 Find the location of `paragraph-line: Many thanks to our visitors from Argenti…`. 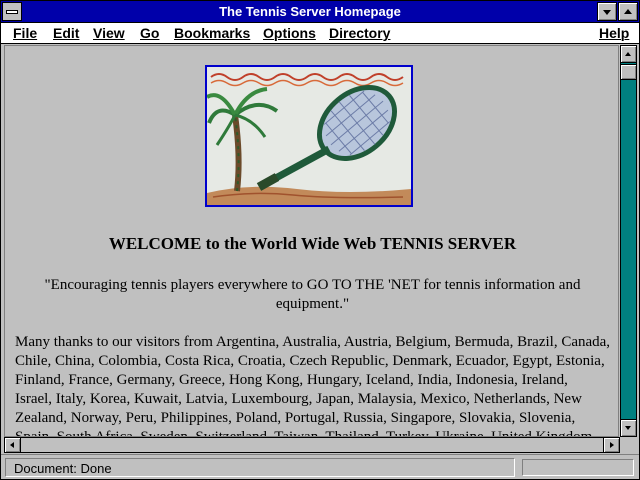

paragraph-line: Many thanks to our visitors from Argenti… is located at coordinates (313, 342).